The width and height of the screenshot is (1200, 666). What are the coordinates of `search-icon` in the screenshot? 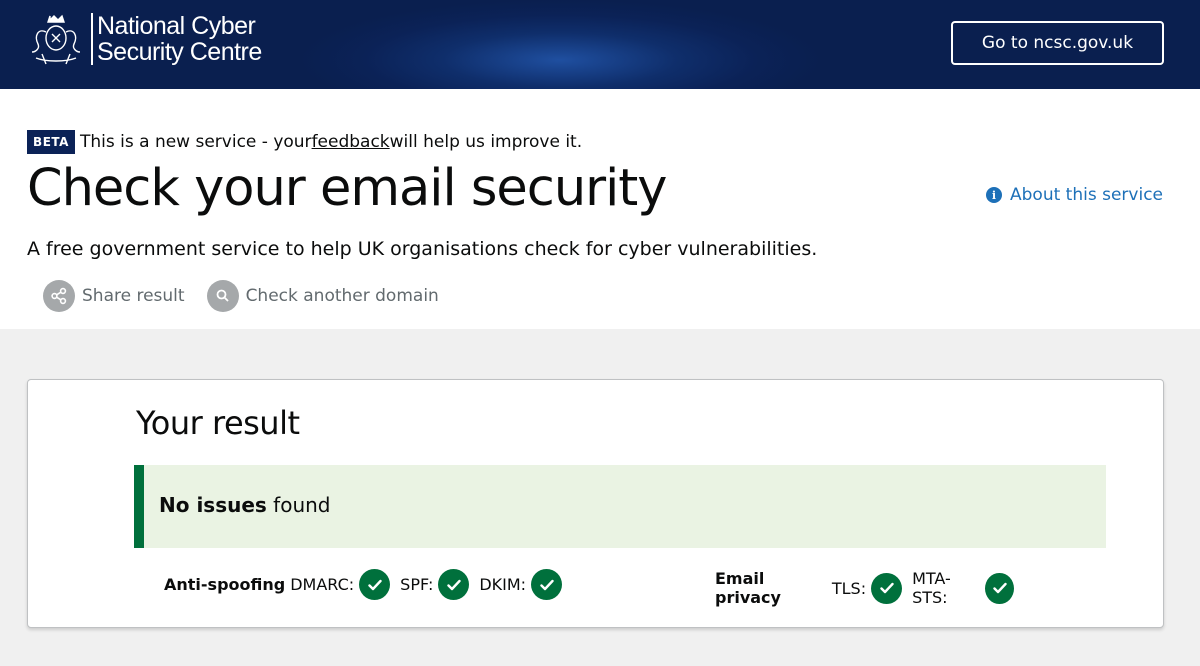 It's located at (222, 296).